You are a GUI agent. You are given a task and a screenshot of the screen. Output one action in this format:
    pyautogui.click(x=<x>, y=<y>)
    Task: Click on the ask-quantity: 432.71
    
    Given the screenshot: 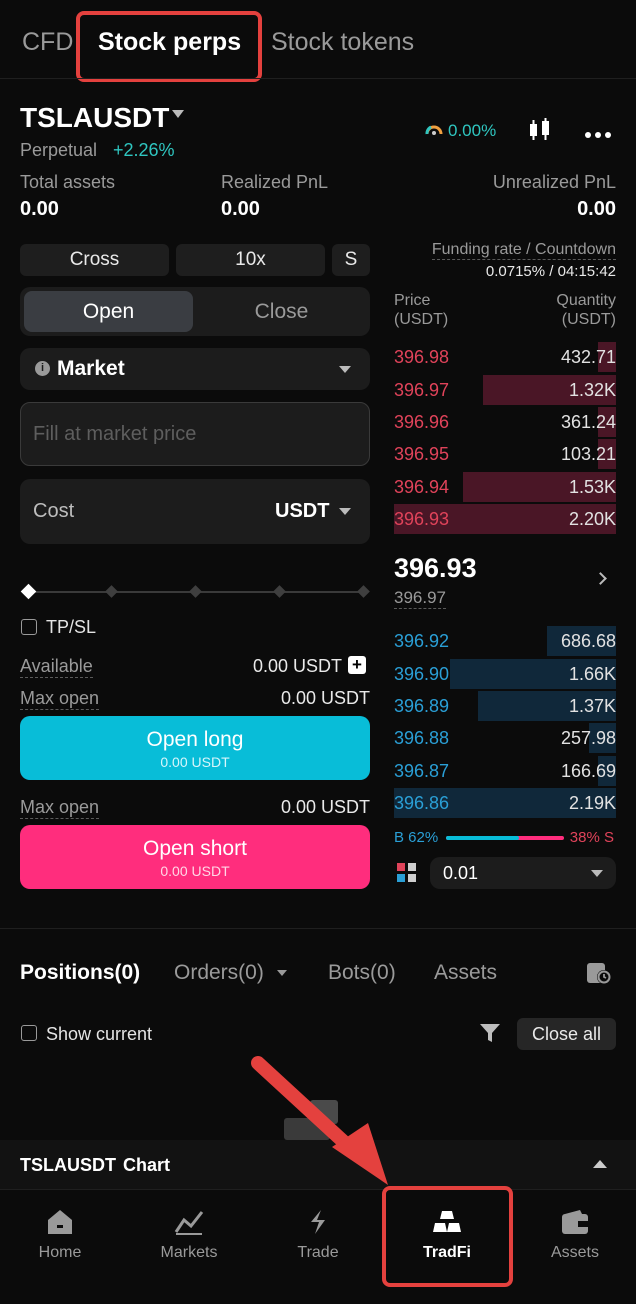 What is the action you would take?
    pyautogui.click(x=588, y=357)
    